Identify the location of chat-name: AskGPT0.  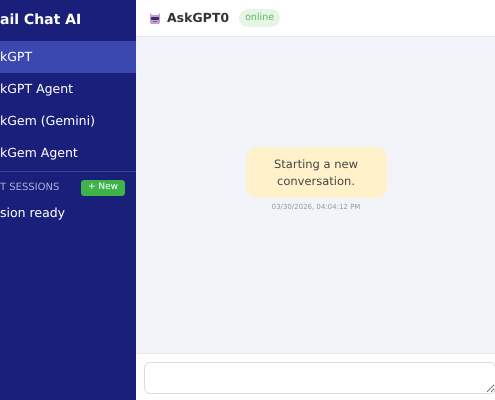
(198, 17).